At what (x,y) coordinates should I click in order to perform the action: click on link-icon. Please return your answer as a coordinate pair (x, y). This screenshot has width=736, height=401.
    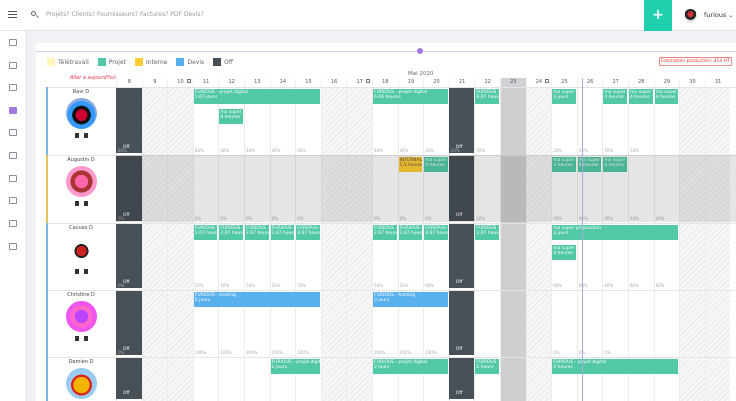
    Looking at the image, I should click on (13, 246).